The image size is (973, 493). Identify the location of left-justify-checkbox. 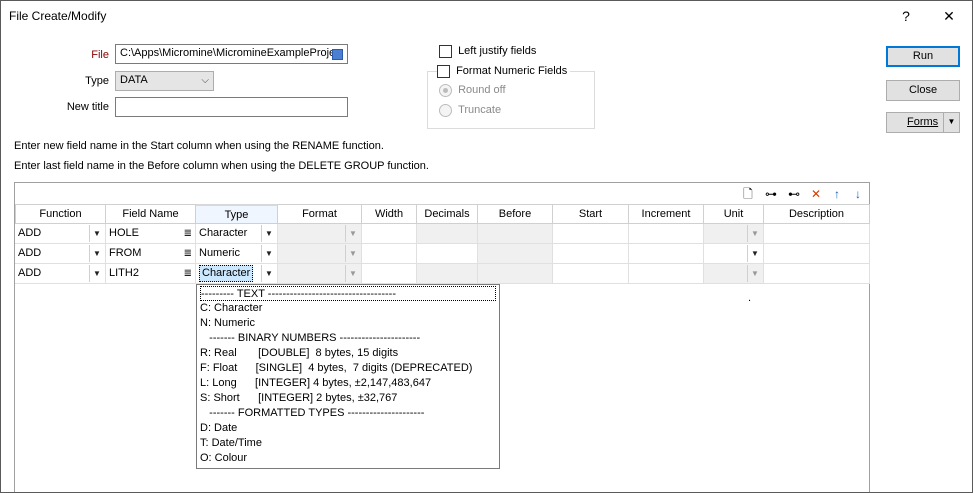
(445, 51).